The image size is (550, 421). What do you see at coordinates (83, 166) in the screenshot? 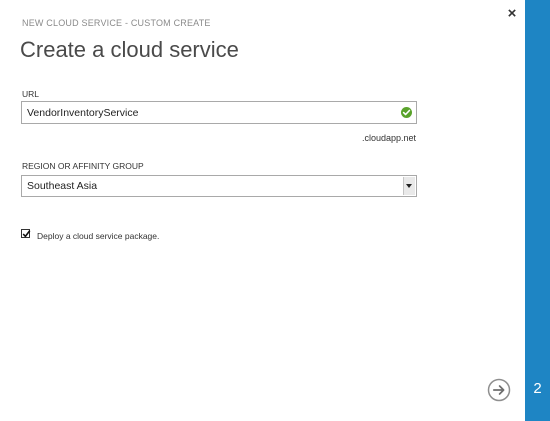
I see `region-label: REGION OR AFFINITY GROUP` at bounding box center [83, 166].